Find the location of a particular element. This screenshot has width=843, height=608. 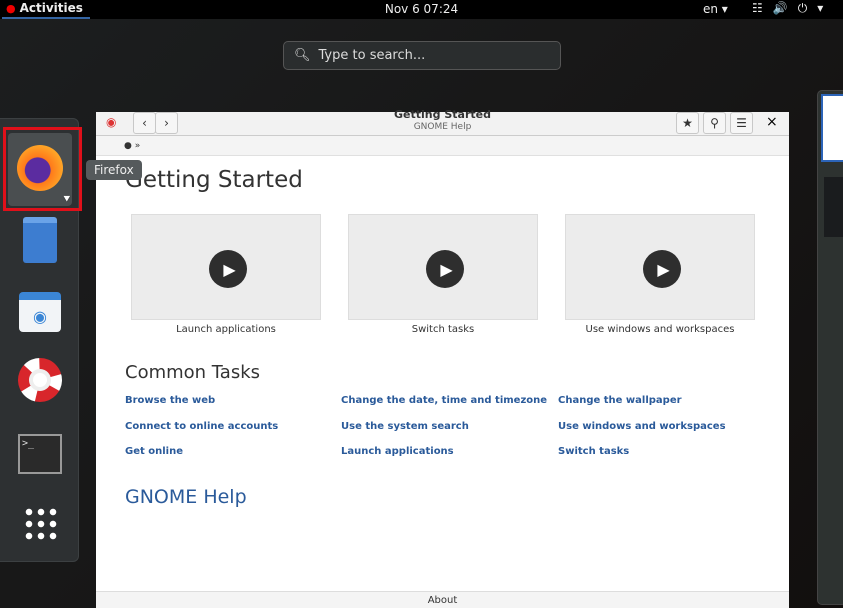

bookmark-button: ★ is located at coordinates (687, 123).